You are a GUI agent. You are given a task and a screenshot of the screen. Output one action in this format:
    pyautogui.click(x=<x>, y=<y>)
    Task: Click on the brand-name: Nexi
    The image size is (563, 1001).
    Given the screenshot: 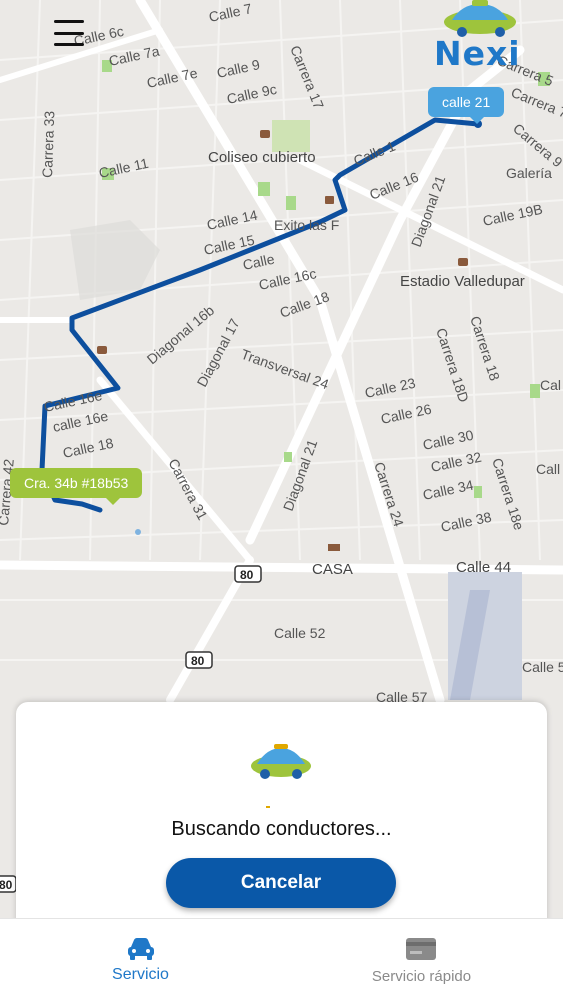 What is the action you would take?
    pyautogui.click(x=477, y=53)
    